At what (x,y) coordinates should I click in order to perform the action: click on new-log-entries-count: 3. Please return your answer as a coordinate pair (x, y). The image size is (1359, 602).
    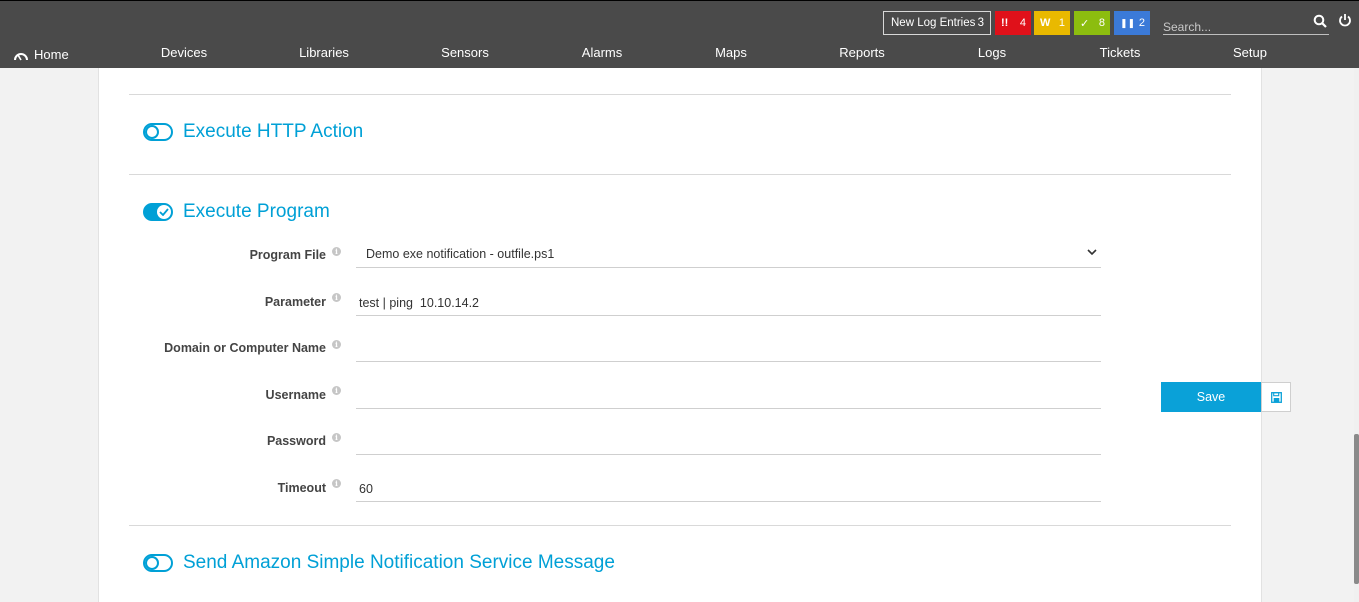
    Looking at the image, I should click on (980, 23).